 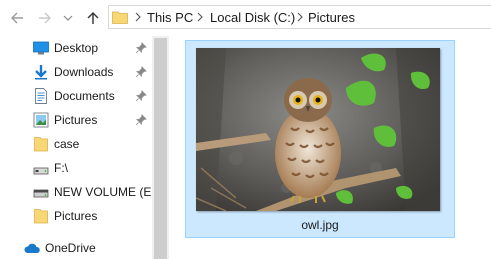 I want to click on navigation-pane-scrollbar, so click(x=160, y=147).